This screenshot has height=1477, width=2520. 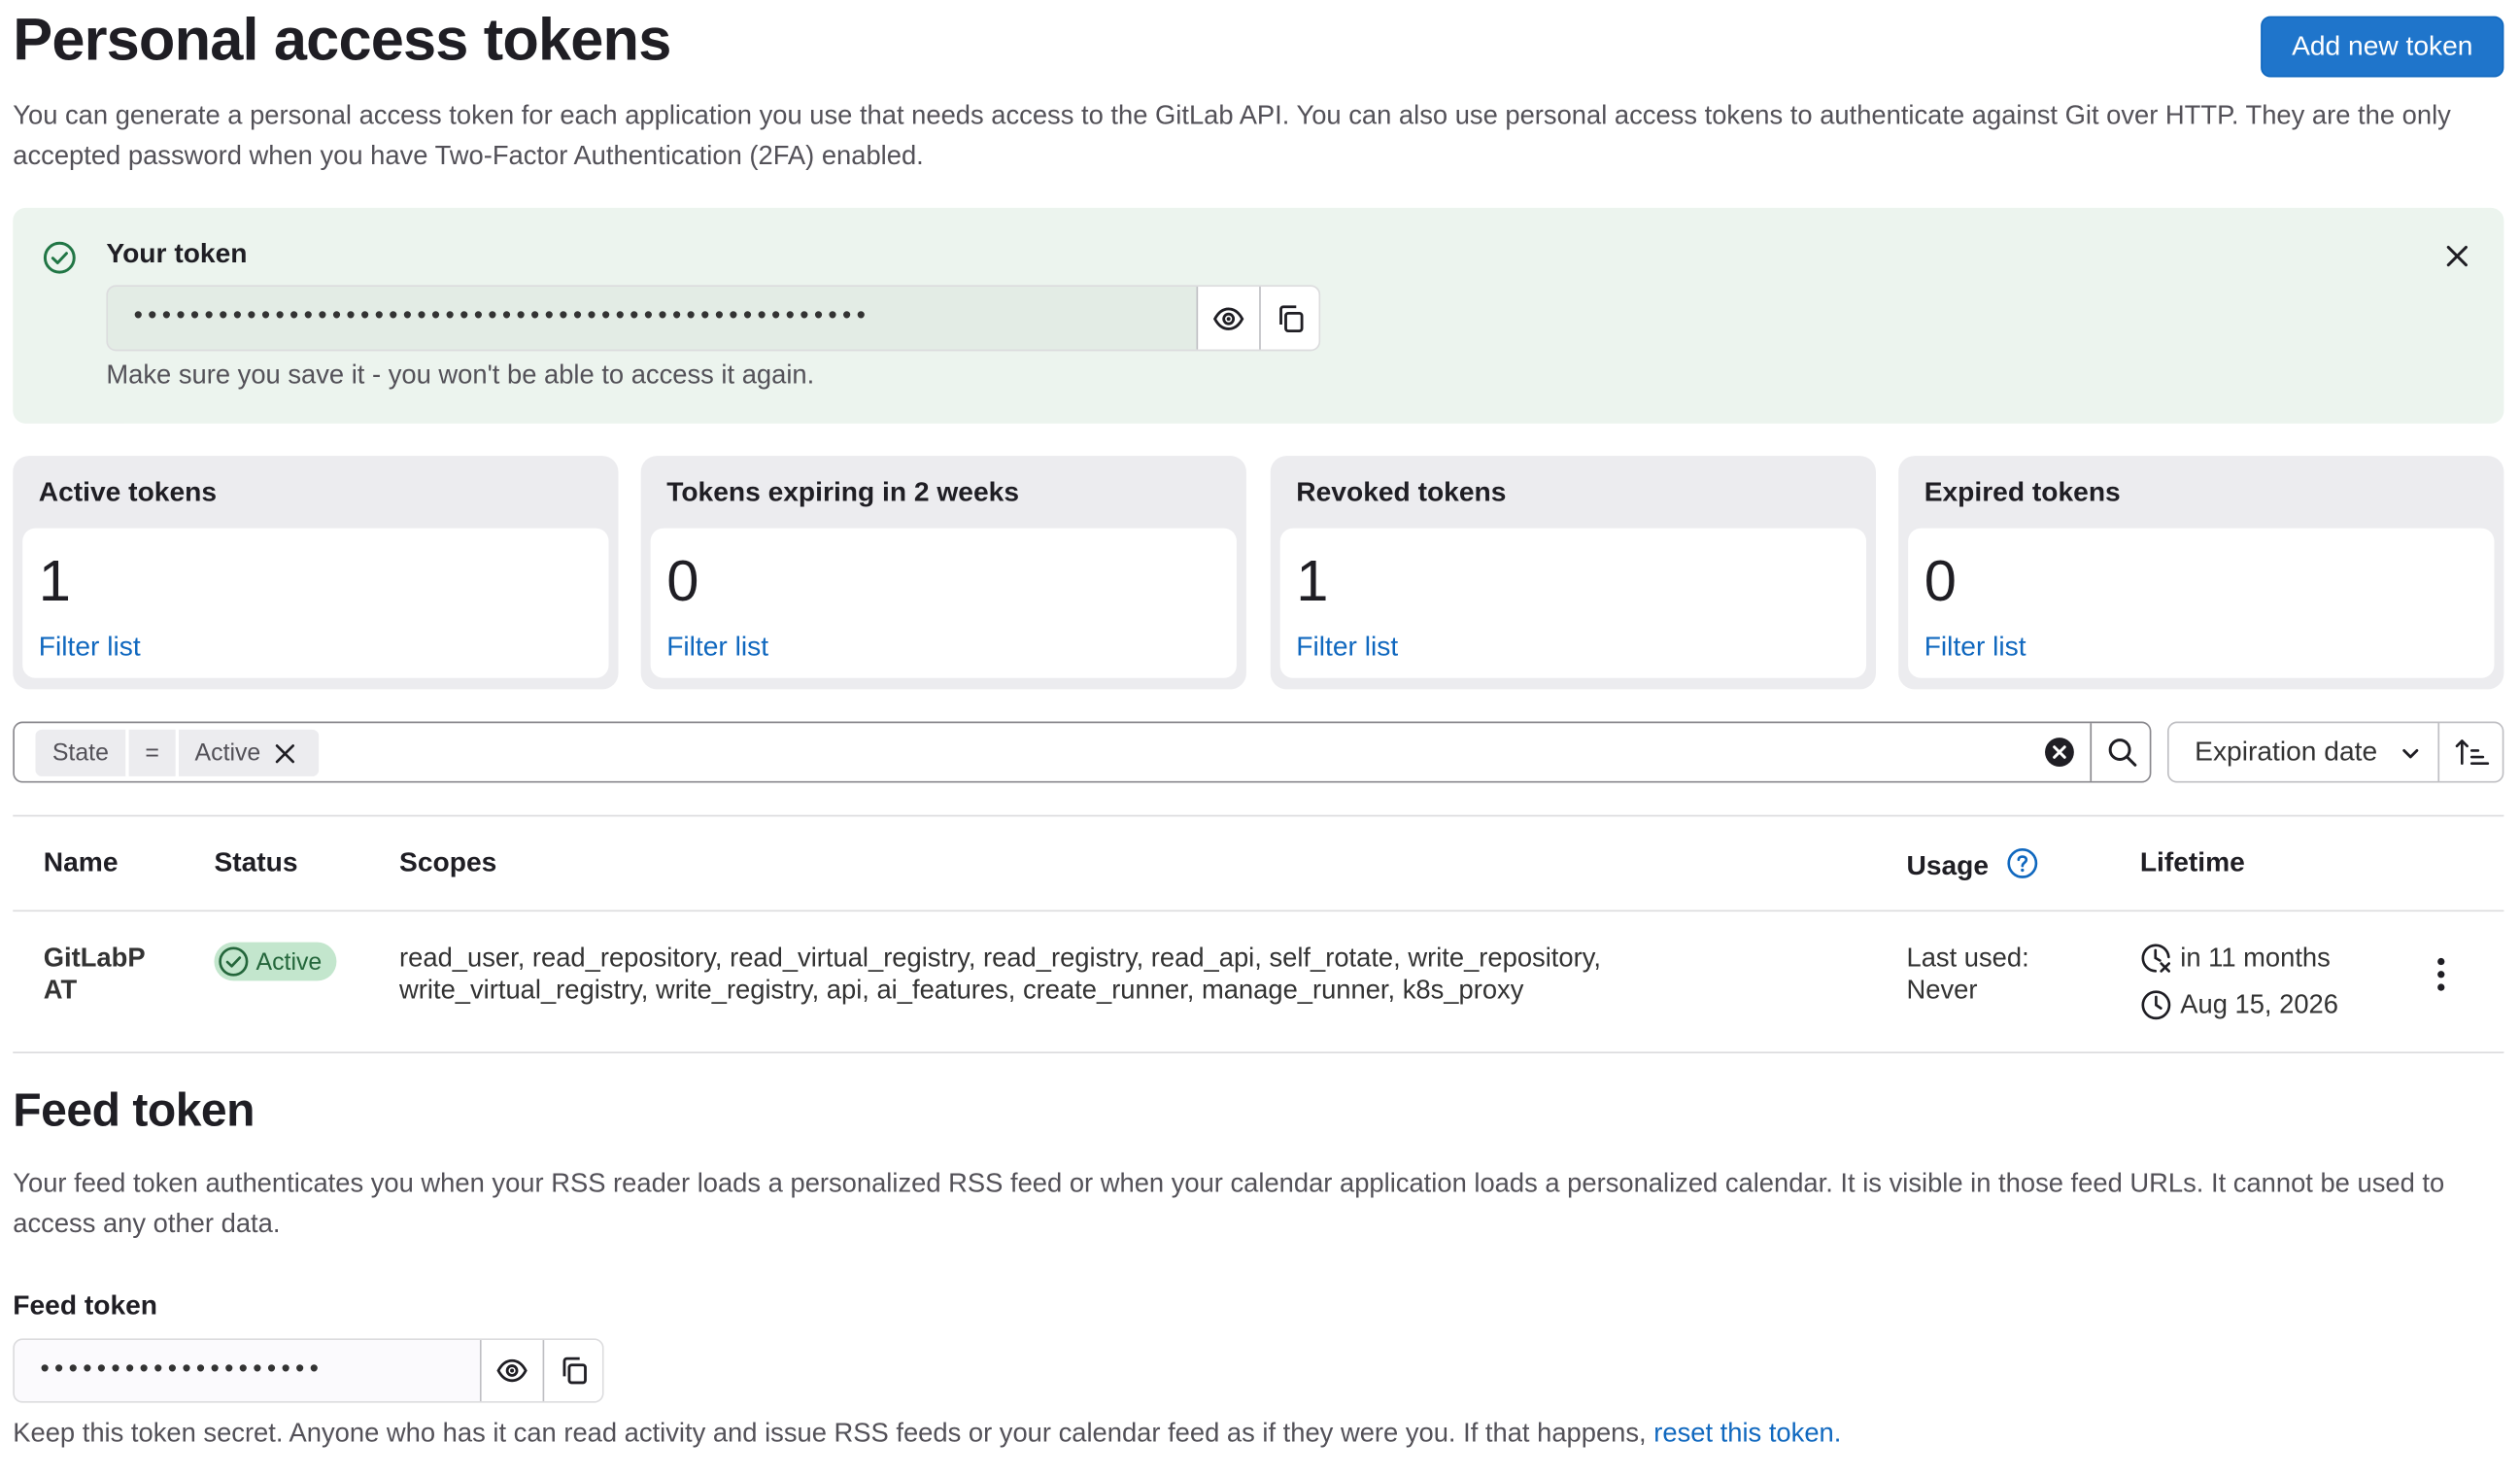 What do you see at coordinates (2255, 958) in the screenshot?
I see `expires-in-text: in 11 months` at bounding box center [2255, 958].